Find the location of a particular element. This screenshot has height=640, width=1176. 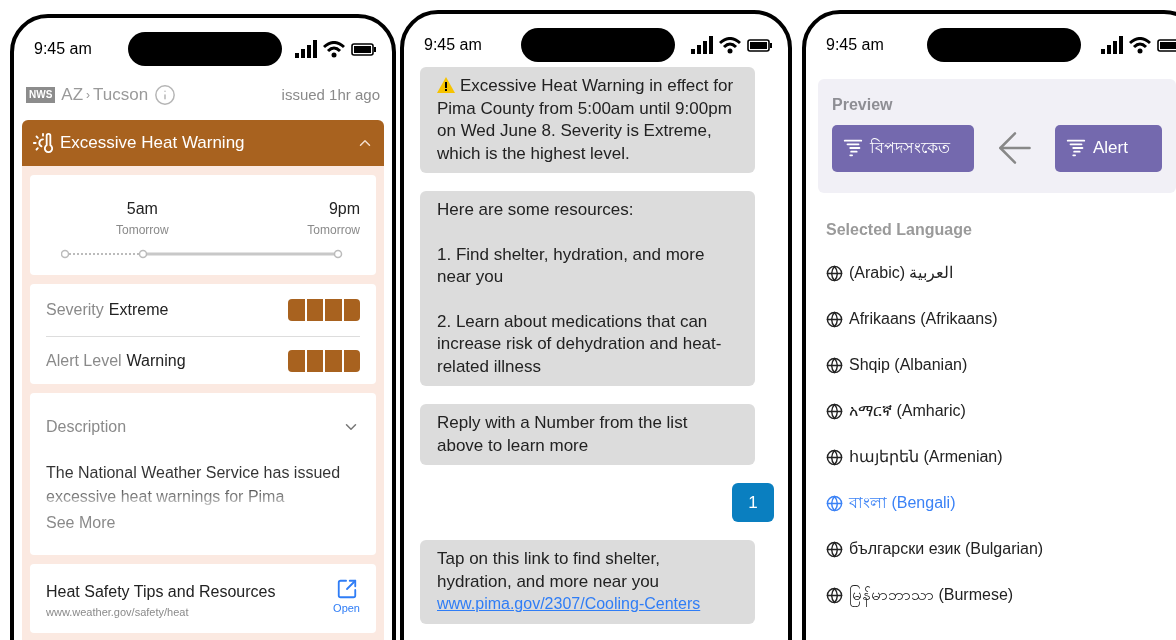

info-icon is located at coordinates (165, 95).